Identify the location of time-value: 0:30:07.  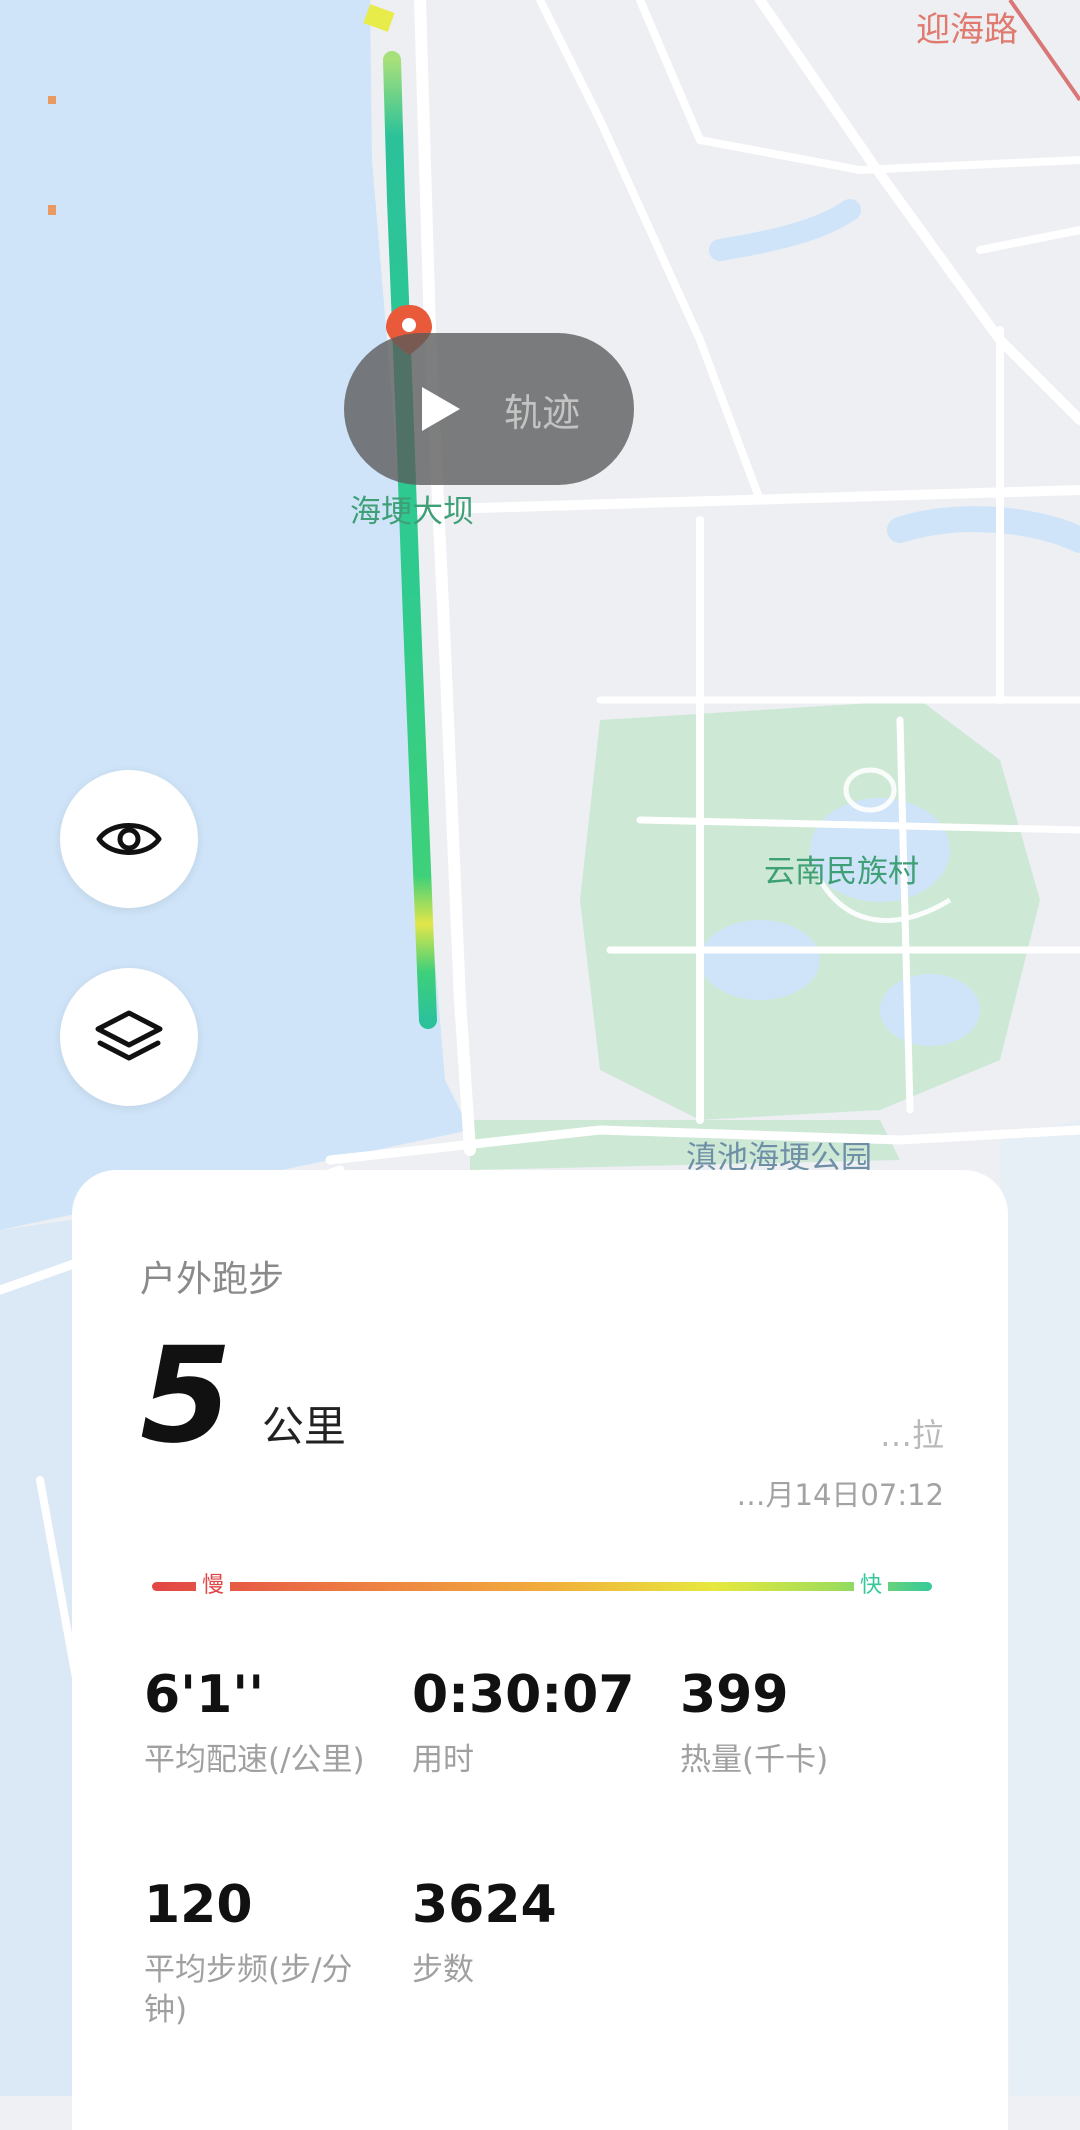
(523, 1695).